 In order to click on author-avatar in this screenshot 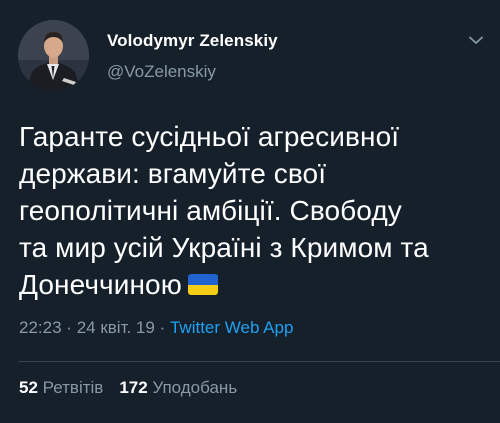, I will do `click(53, 55)`.